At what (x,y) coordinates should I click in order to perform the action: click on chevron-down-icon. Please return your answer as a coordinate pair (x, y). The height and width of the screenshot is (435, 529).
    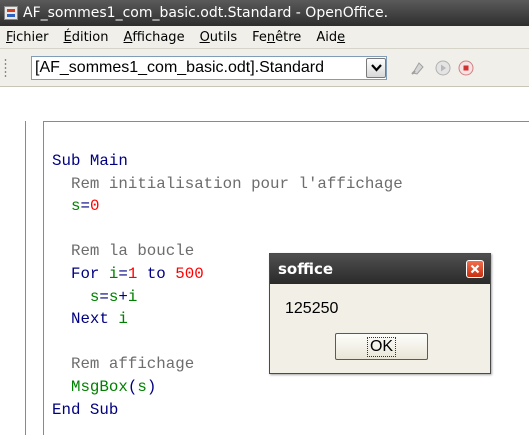
    Looking at the image, I should click on (376, 68).